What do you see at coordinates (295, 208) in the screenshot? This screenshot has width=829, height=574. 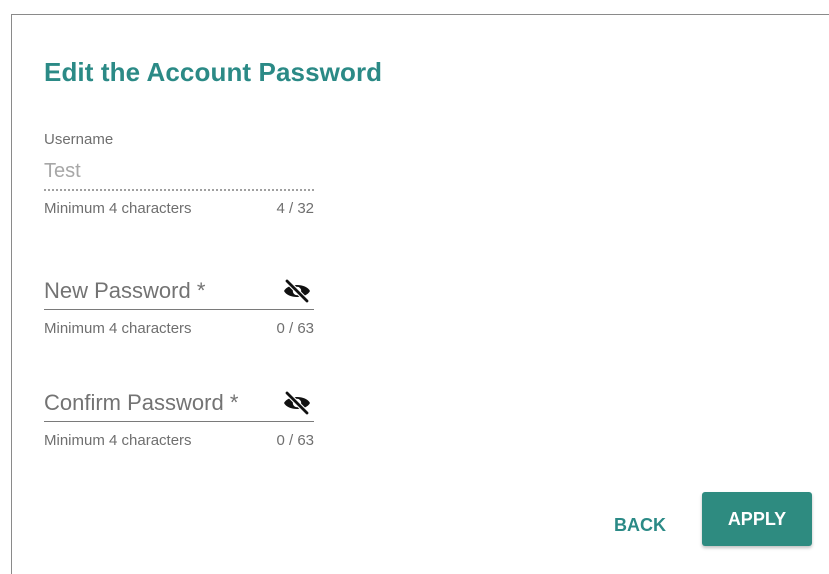 I see `username-counter: 4 / 32` at bounding box center [295, 208].